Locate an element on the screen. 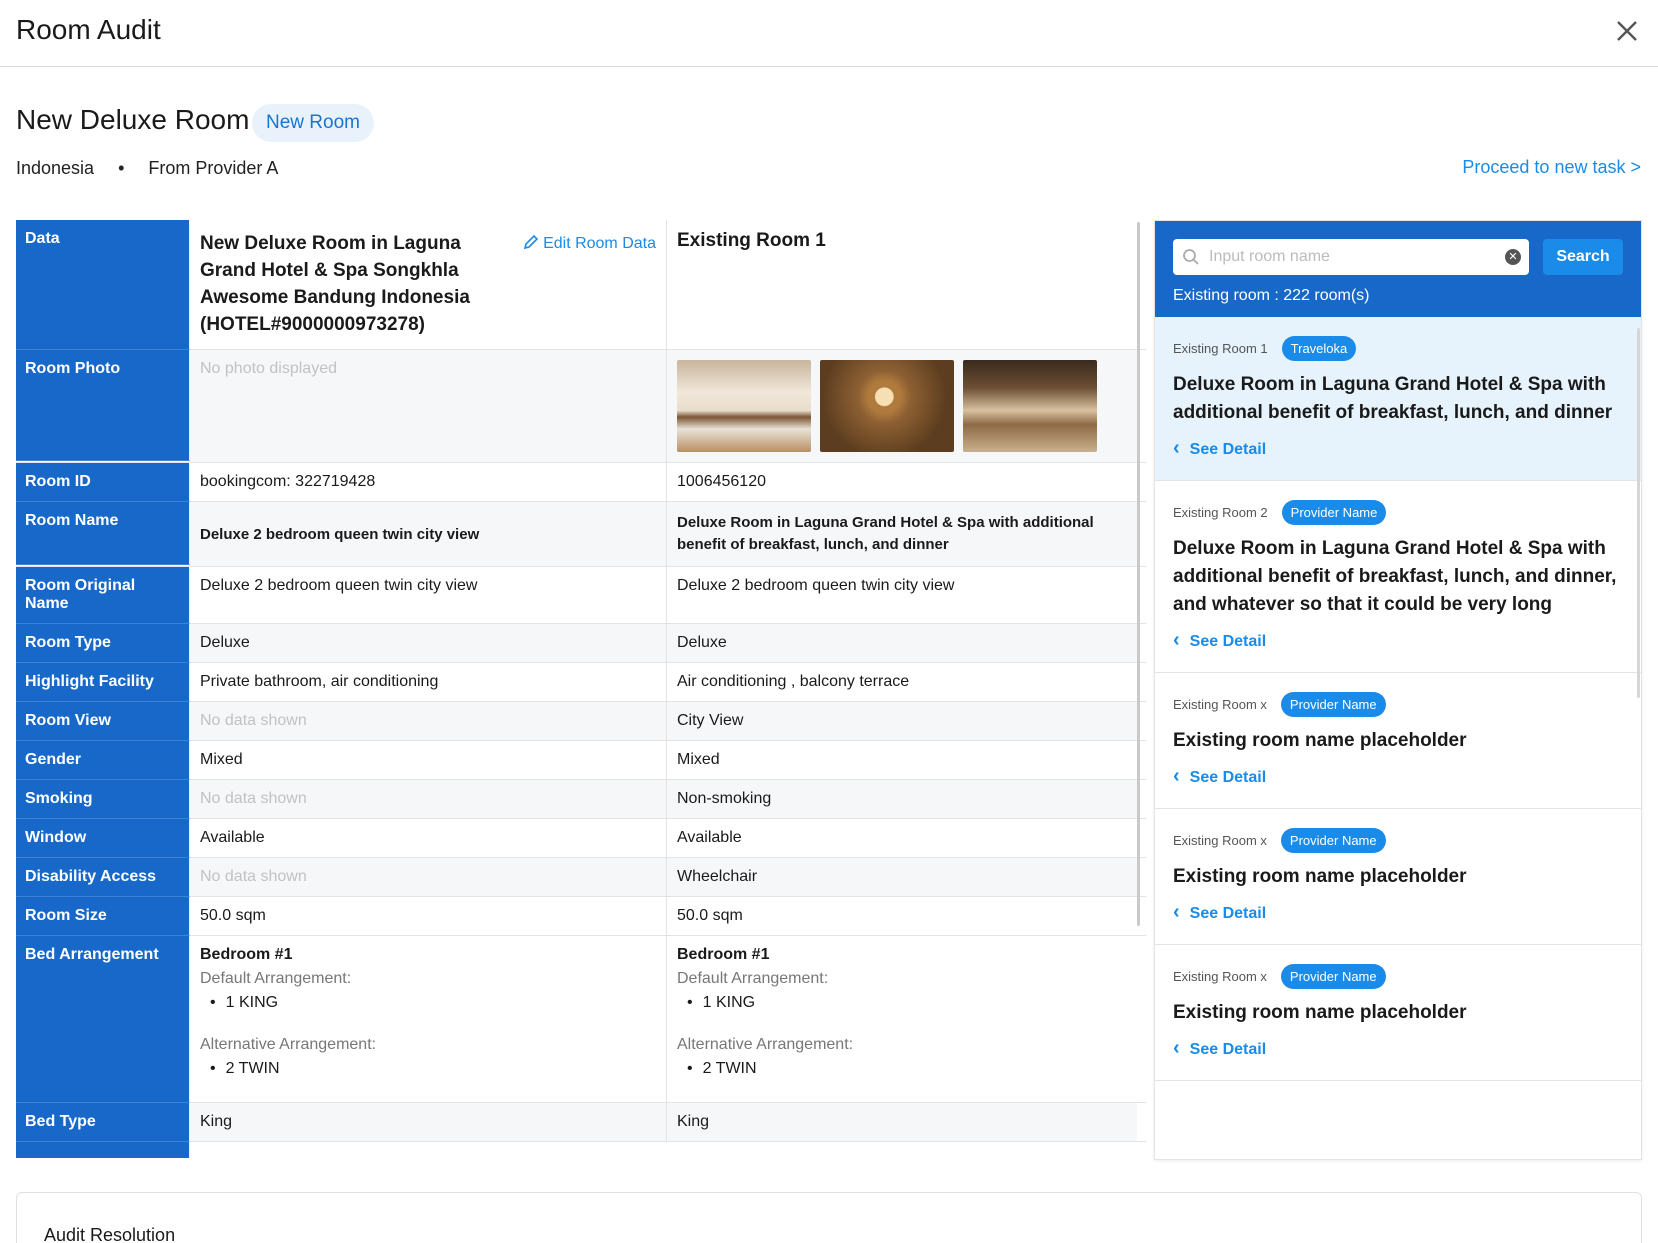 This screenshot has height=1243, width=1658. close-icon is located at coordinates (1627, 31).